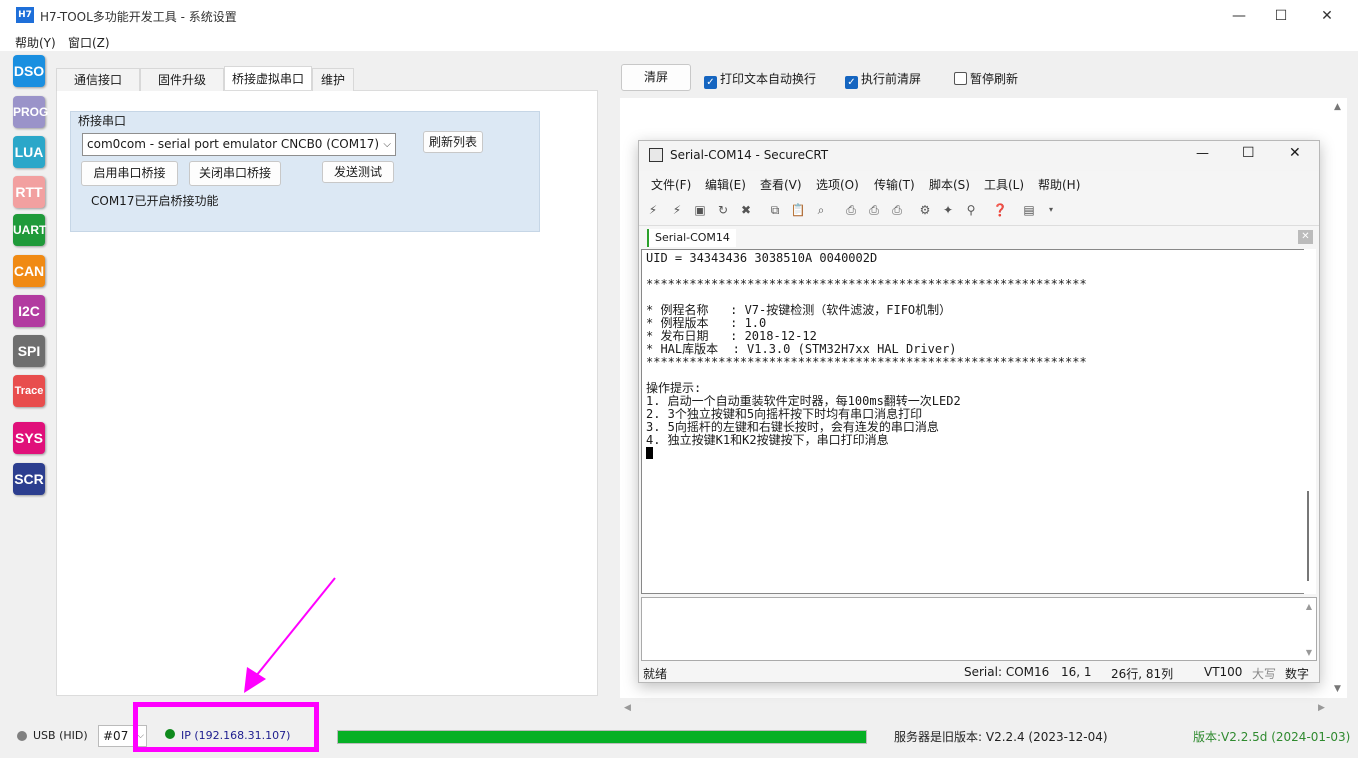 This screenshot has height=758, width=1358. What do you see at coordinates (725, 184) in the screenshot?
I see `crt-menu-edit: 编辑(E)` at bounding box center [725, 184].